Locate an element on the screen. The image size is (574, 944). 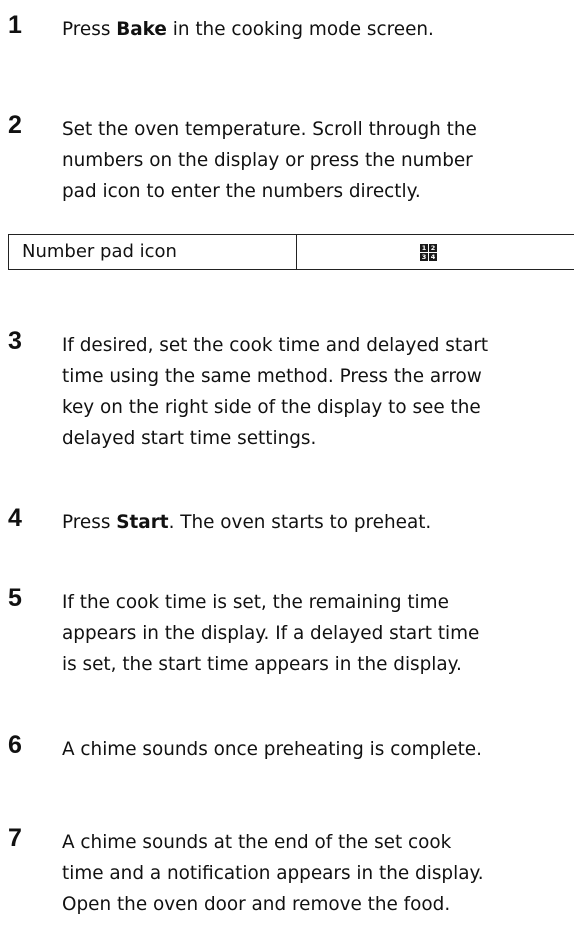
step-line: Open the oven door and remove the food. is located at coordinates (256, 904).